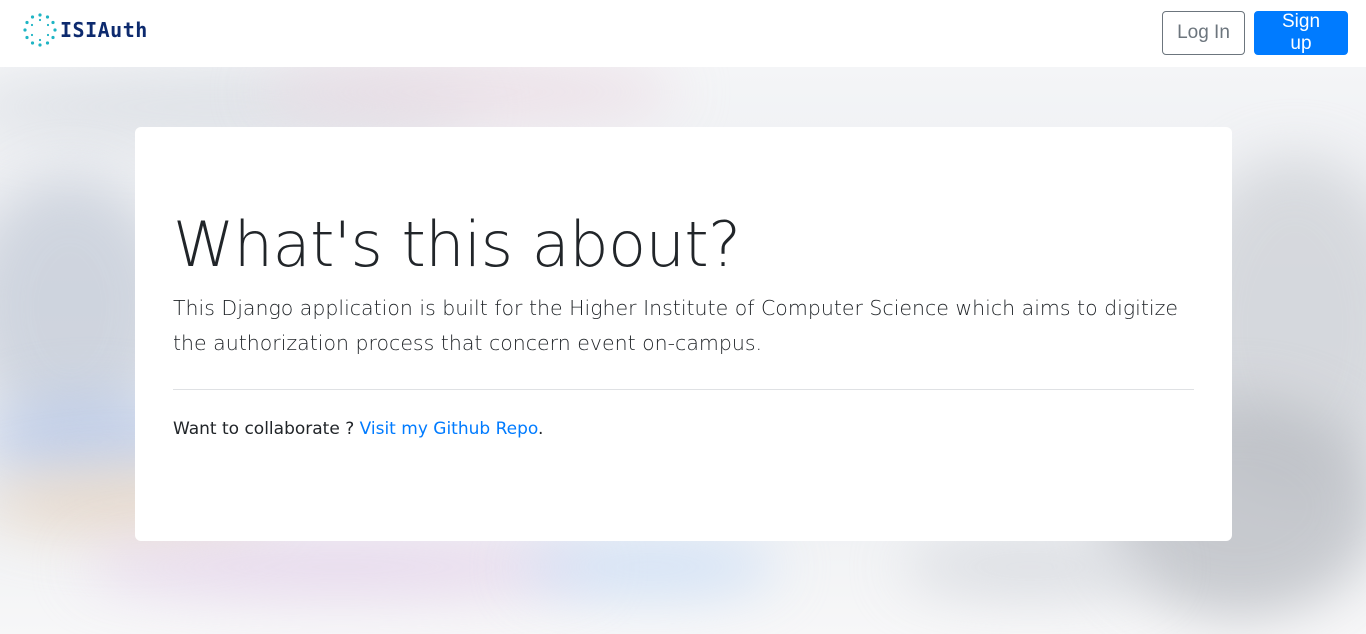 The image size is (1366, 634). What do you see at coordinates (449, 429) in the screenshot?
I see `github-repo-link: Visit my Github Repo` at bounding box center [449, 429].